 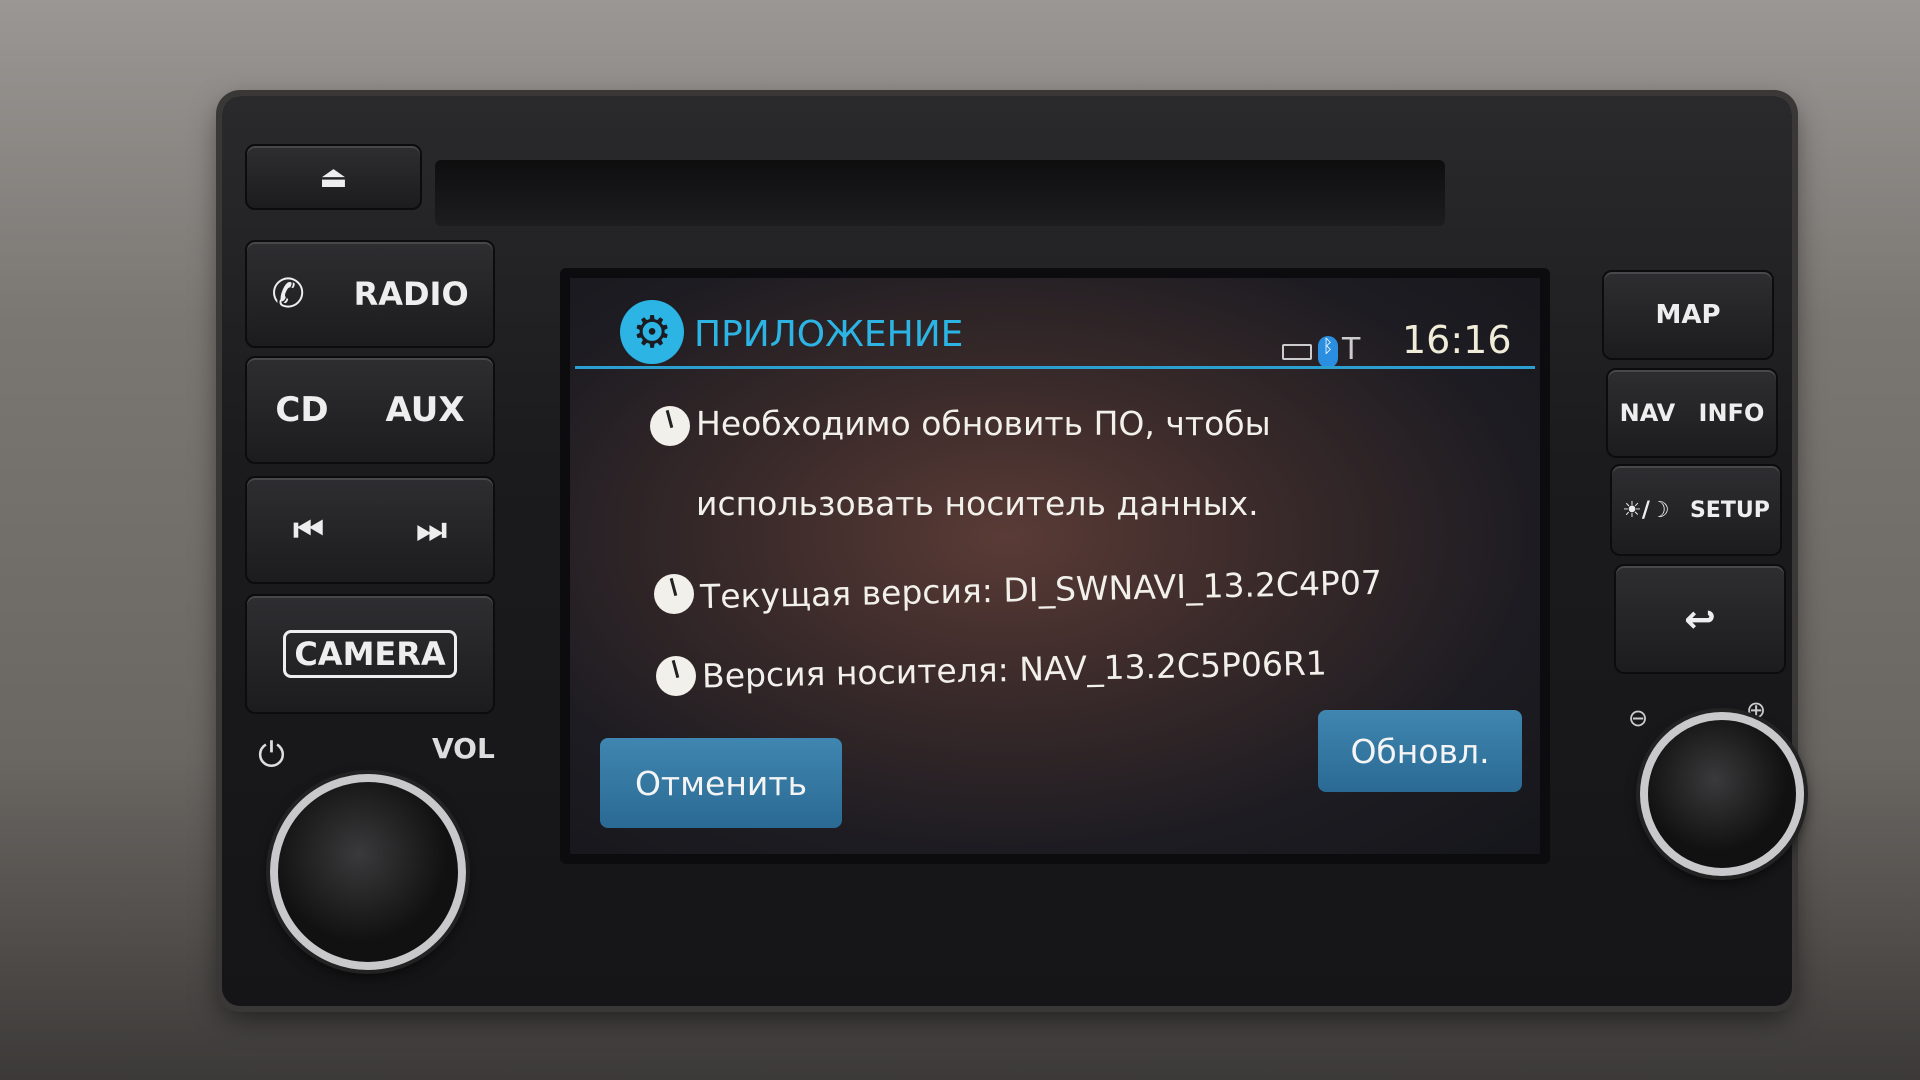 I want to click on phone-icon: ✆, so click(x=288, y=294).